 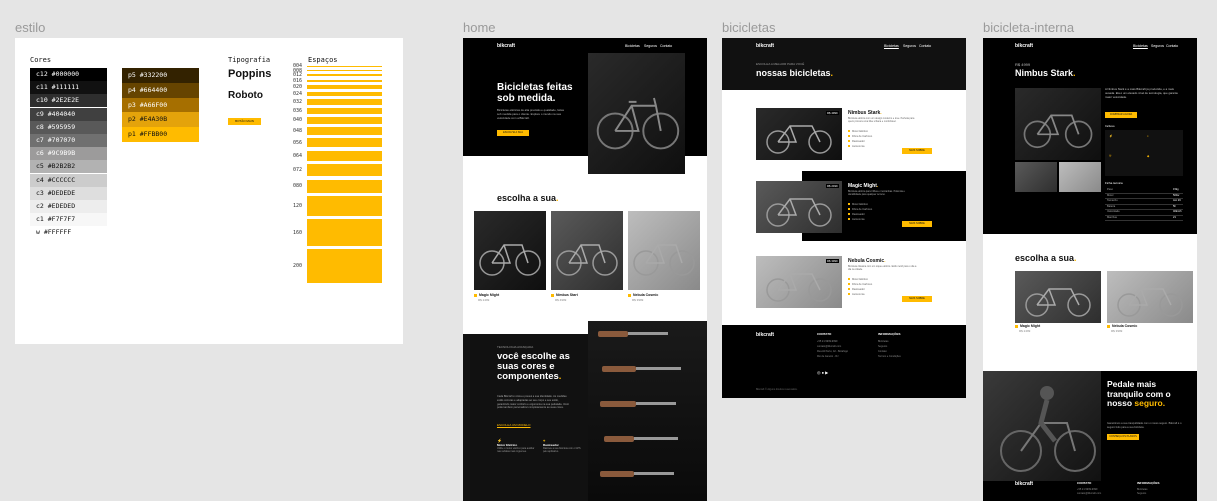 I want to click on interna-logo: bikcraft, so click(x=1024, y=46).